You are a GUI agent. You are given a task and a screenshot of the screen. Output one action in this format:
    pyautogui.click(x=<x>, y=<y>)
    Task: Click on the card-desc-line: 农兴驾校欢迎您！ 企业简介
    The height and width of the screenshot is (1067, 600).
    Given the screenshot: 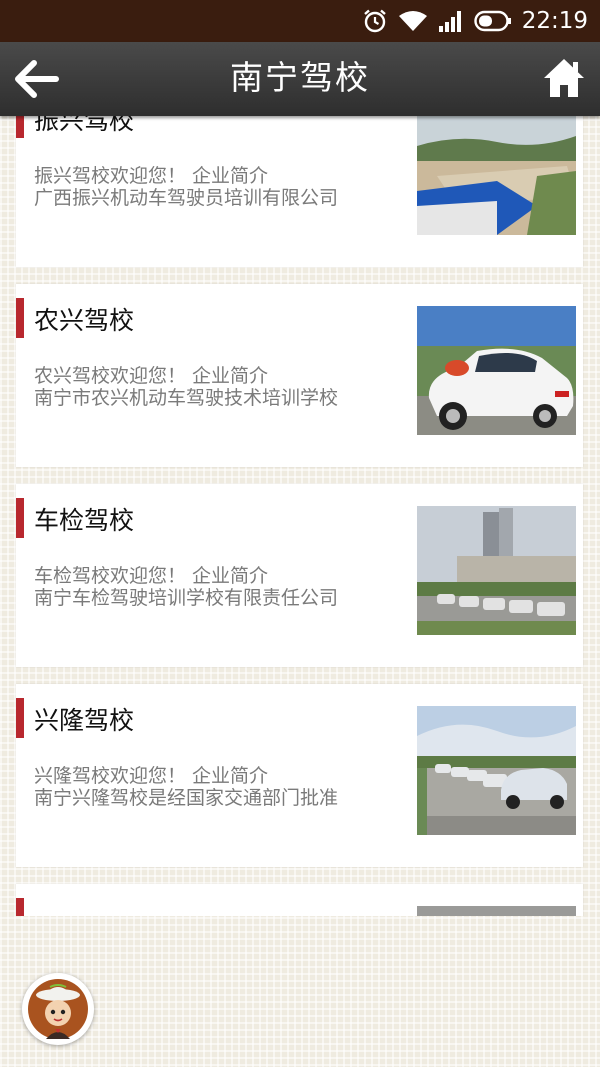 What is the action you would take?
    pyautogui.click(x=151, y=376)
    